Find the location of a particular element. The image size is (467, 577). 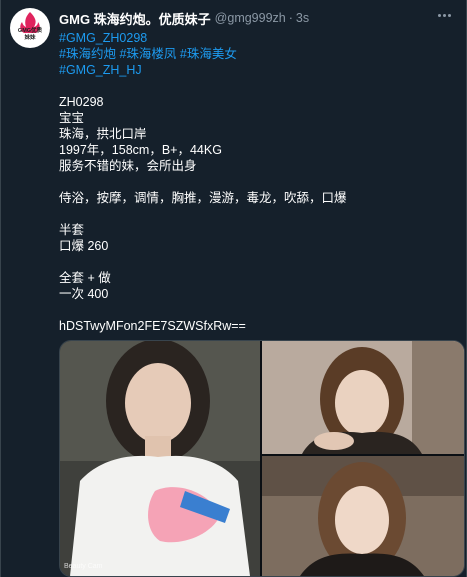

hashtag-line-3: #GMG_ZH_HJ is located at coordinates (256, 70).